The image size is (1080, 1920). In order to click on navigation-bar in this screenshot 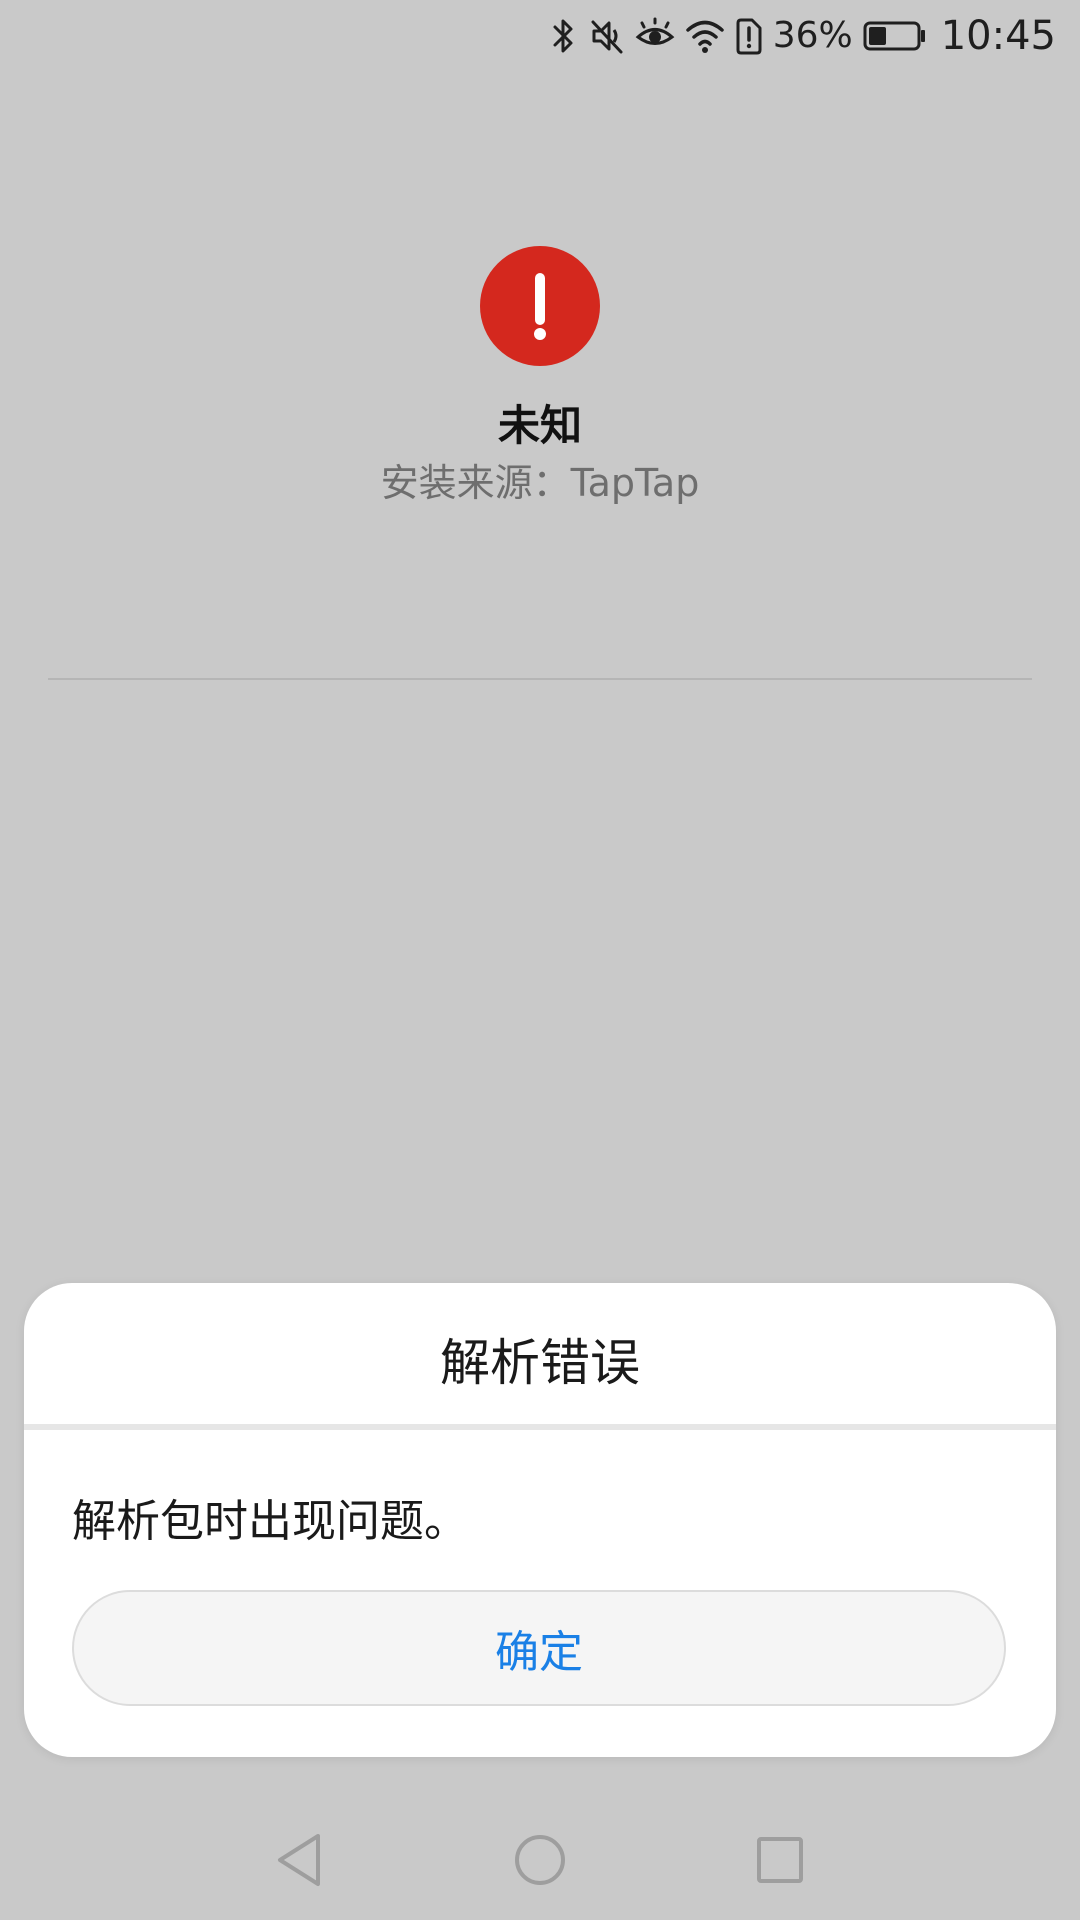, I will do `click(540, 1860)`.